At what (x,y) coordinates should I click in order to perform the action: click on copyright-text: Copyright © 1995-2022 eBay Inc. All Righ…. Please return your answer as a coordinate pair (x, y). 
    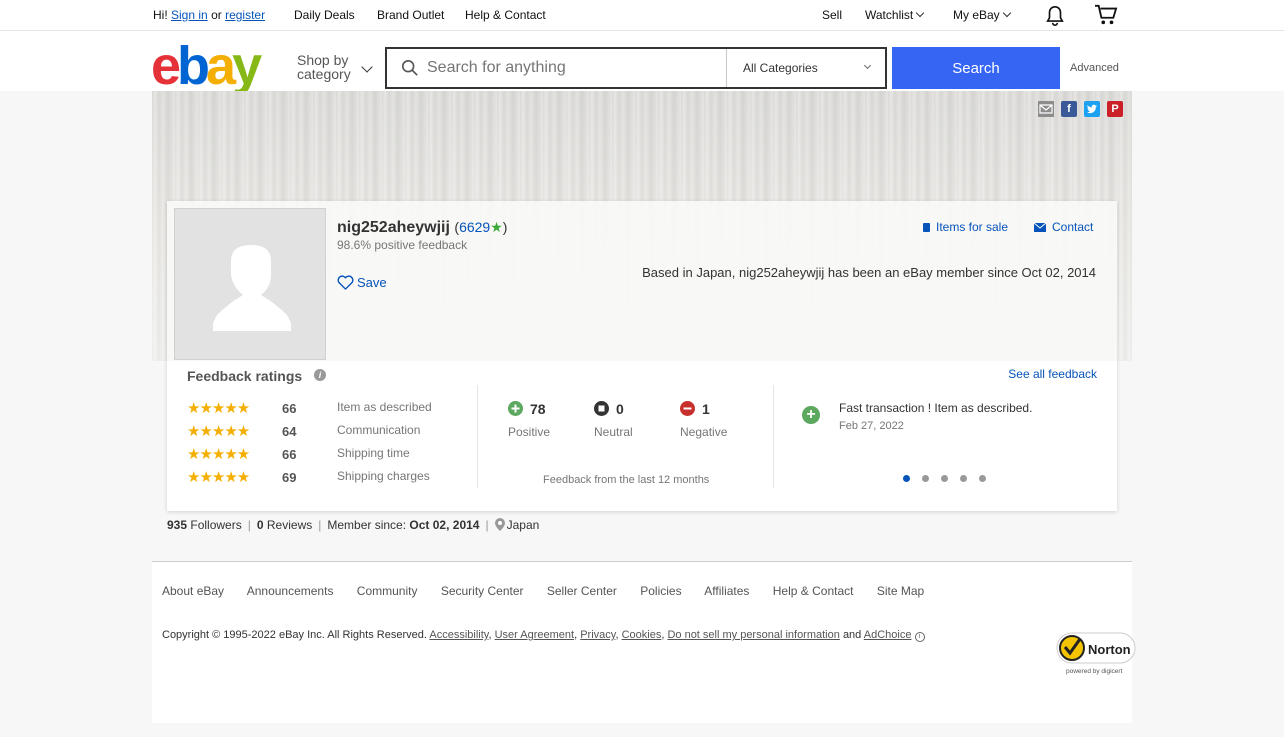
    Looking at the image, I should click on (294, 635).